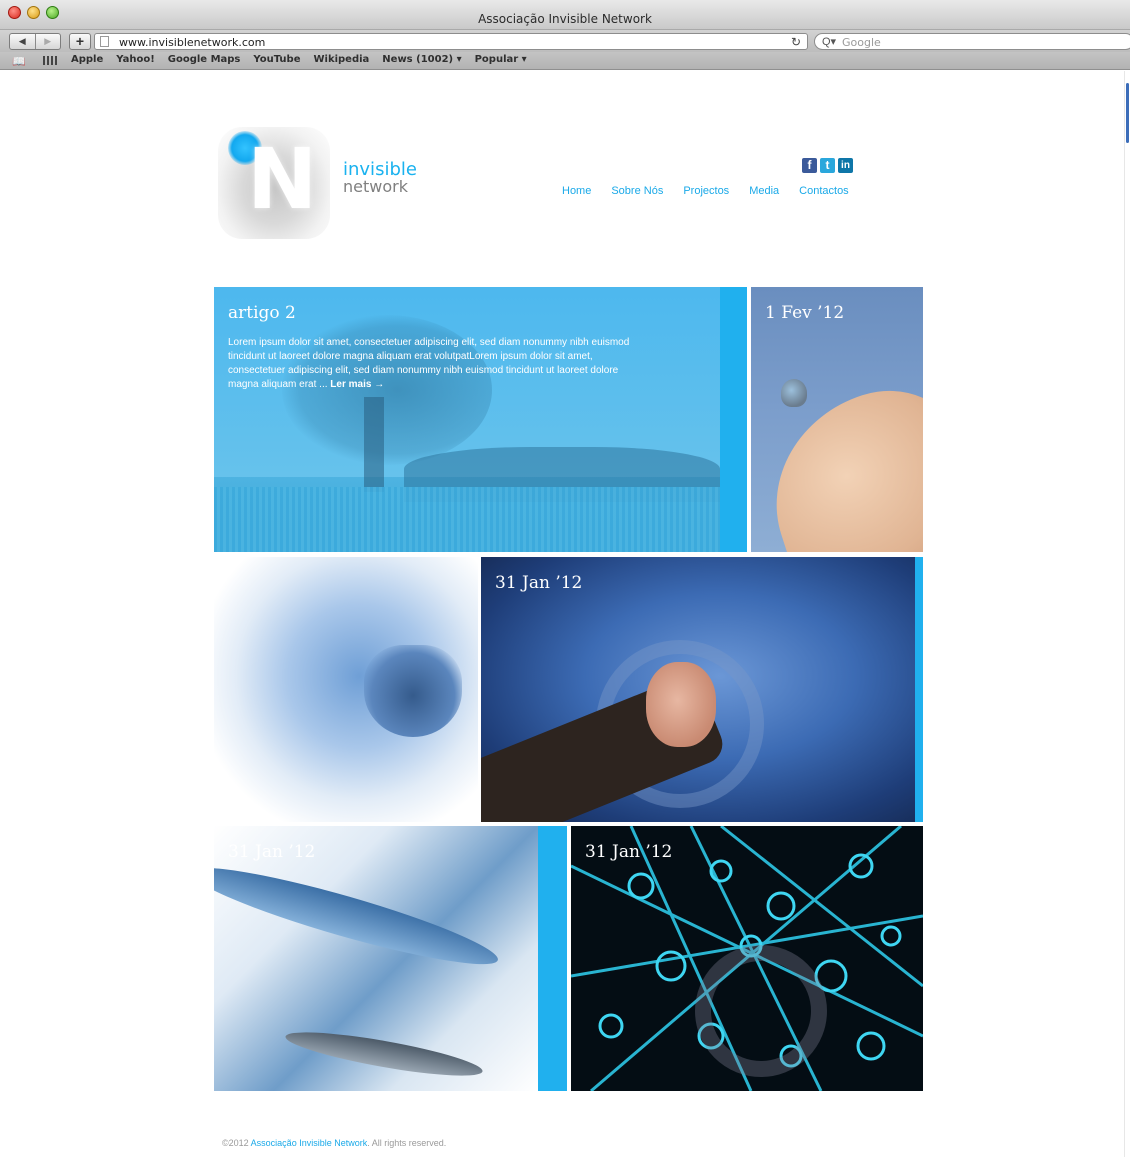  Describe the element at coordinates (681, 704) in the screenshot. I see `pointing-hand-photo` at that location.